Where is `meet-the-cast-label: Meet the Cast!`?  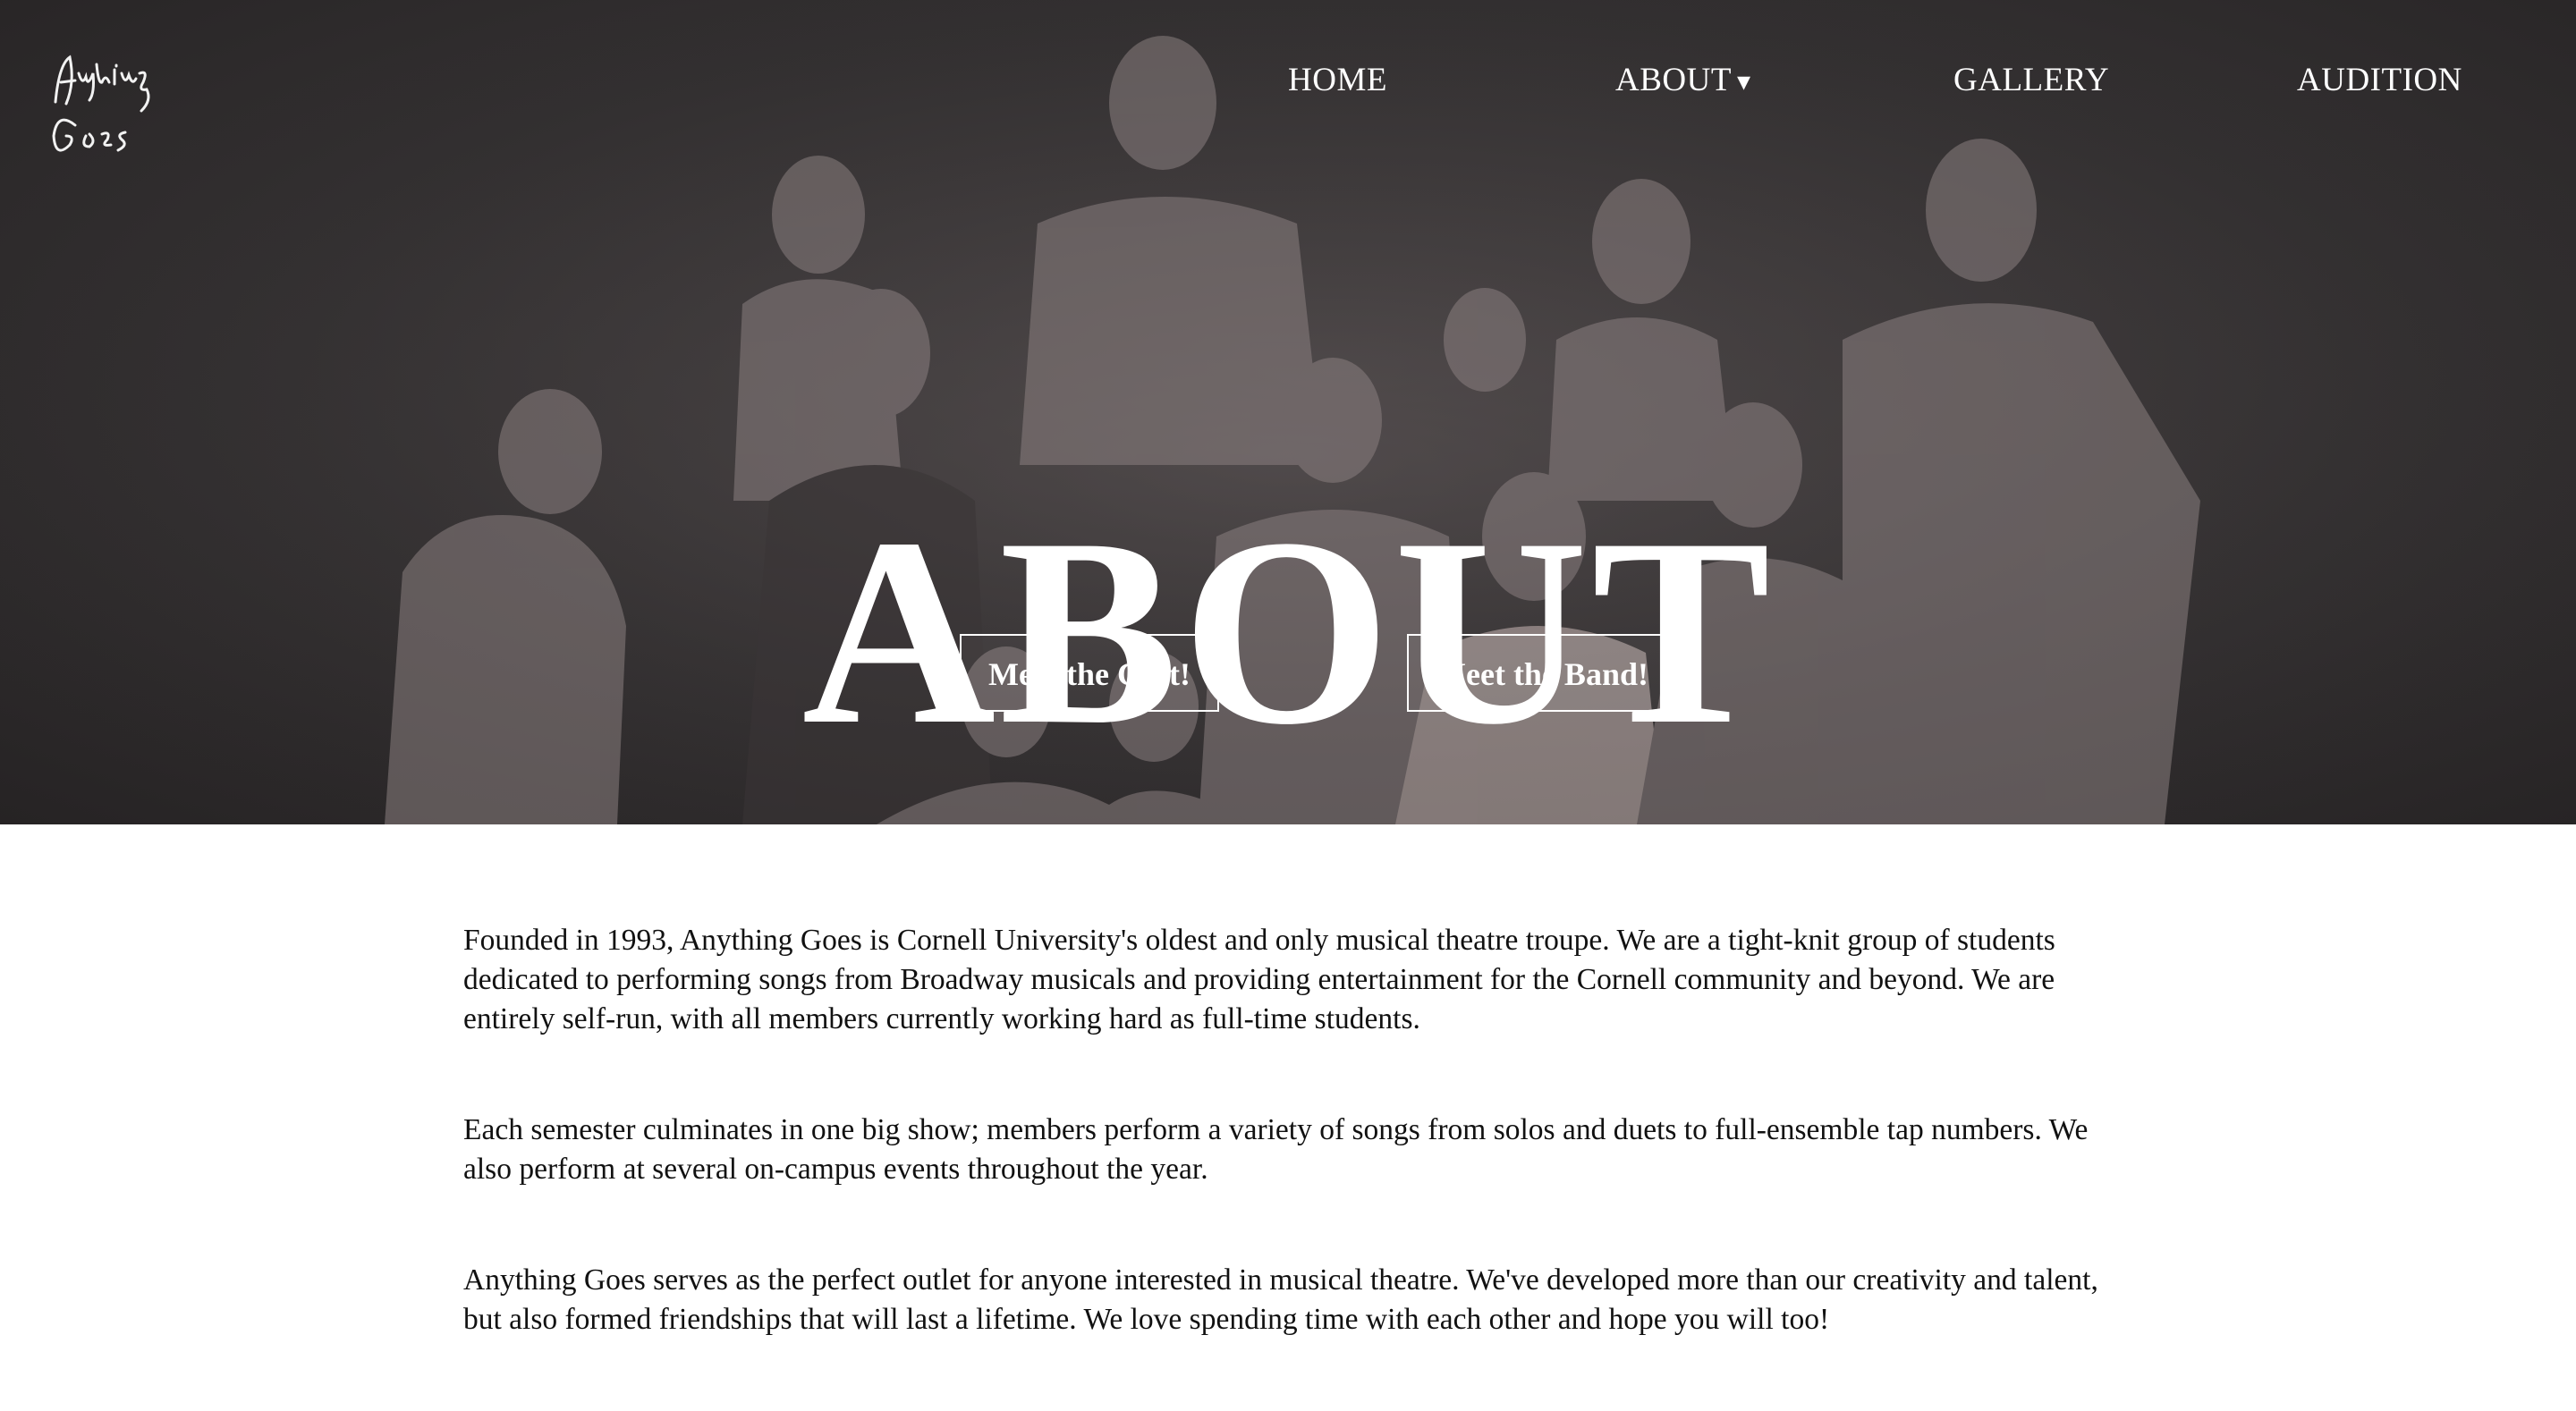 meet-the-cast-label: Meet the Cast! is located at coordinates (1089, 674).